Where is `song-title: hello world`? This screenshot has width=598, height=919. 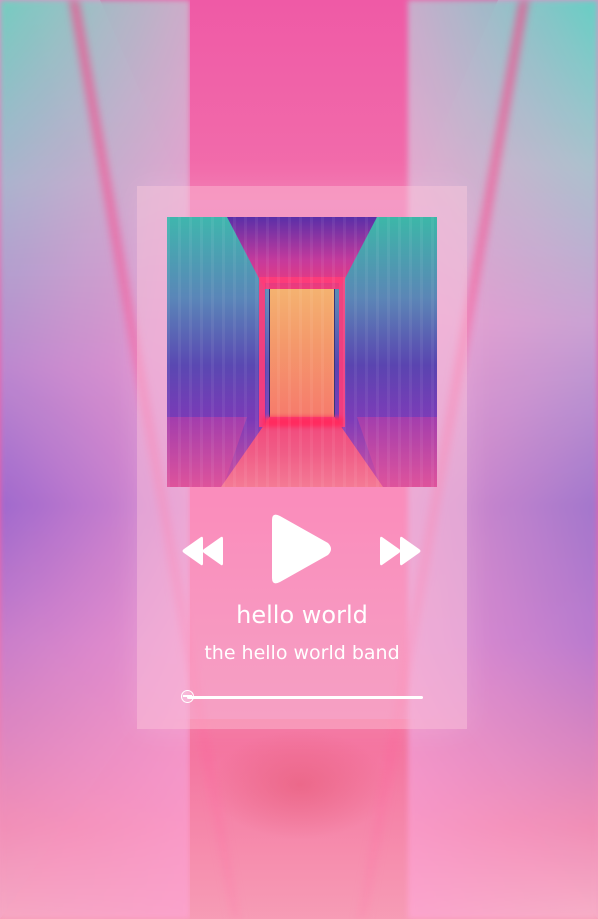
song-title: hello world is located at coordinates (302, 615).